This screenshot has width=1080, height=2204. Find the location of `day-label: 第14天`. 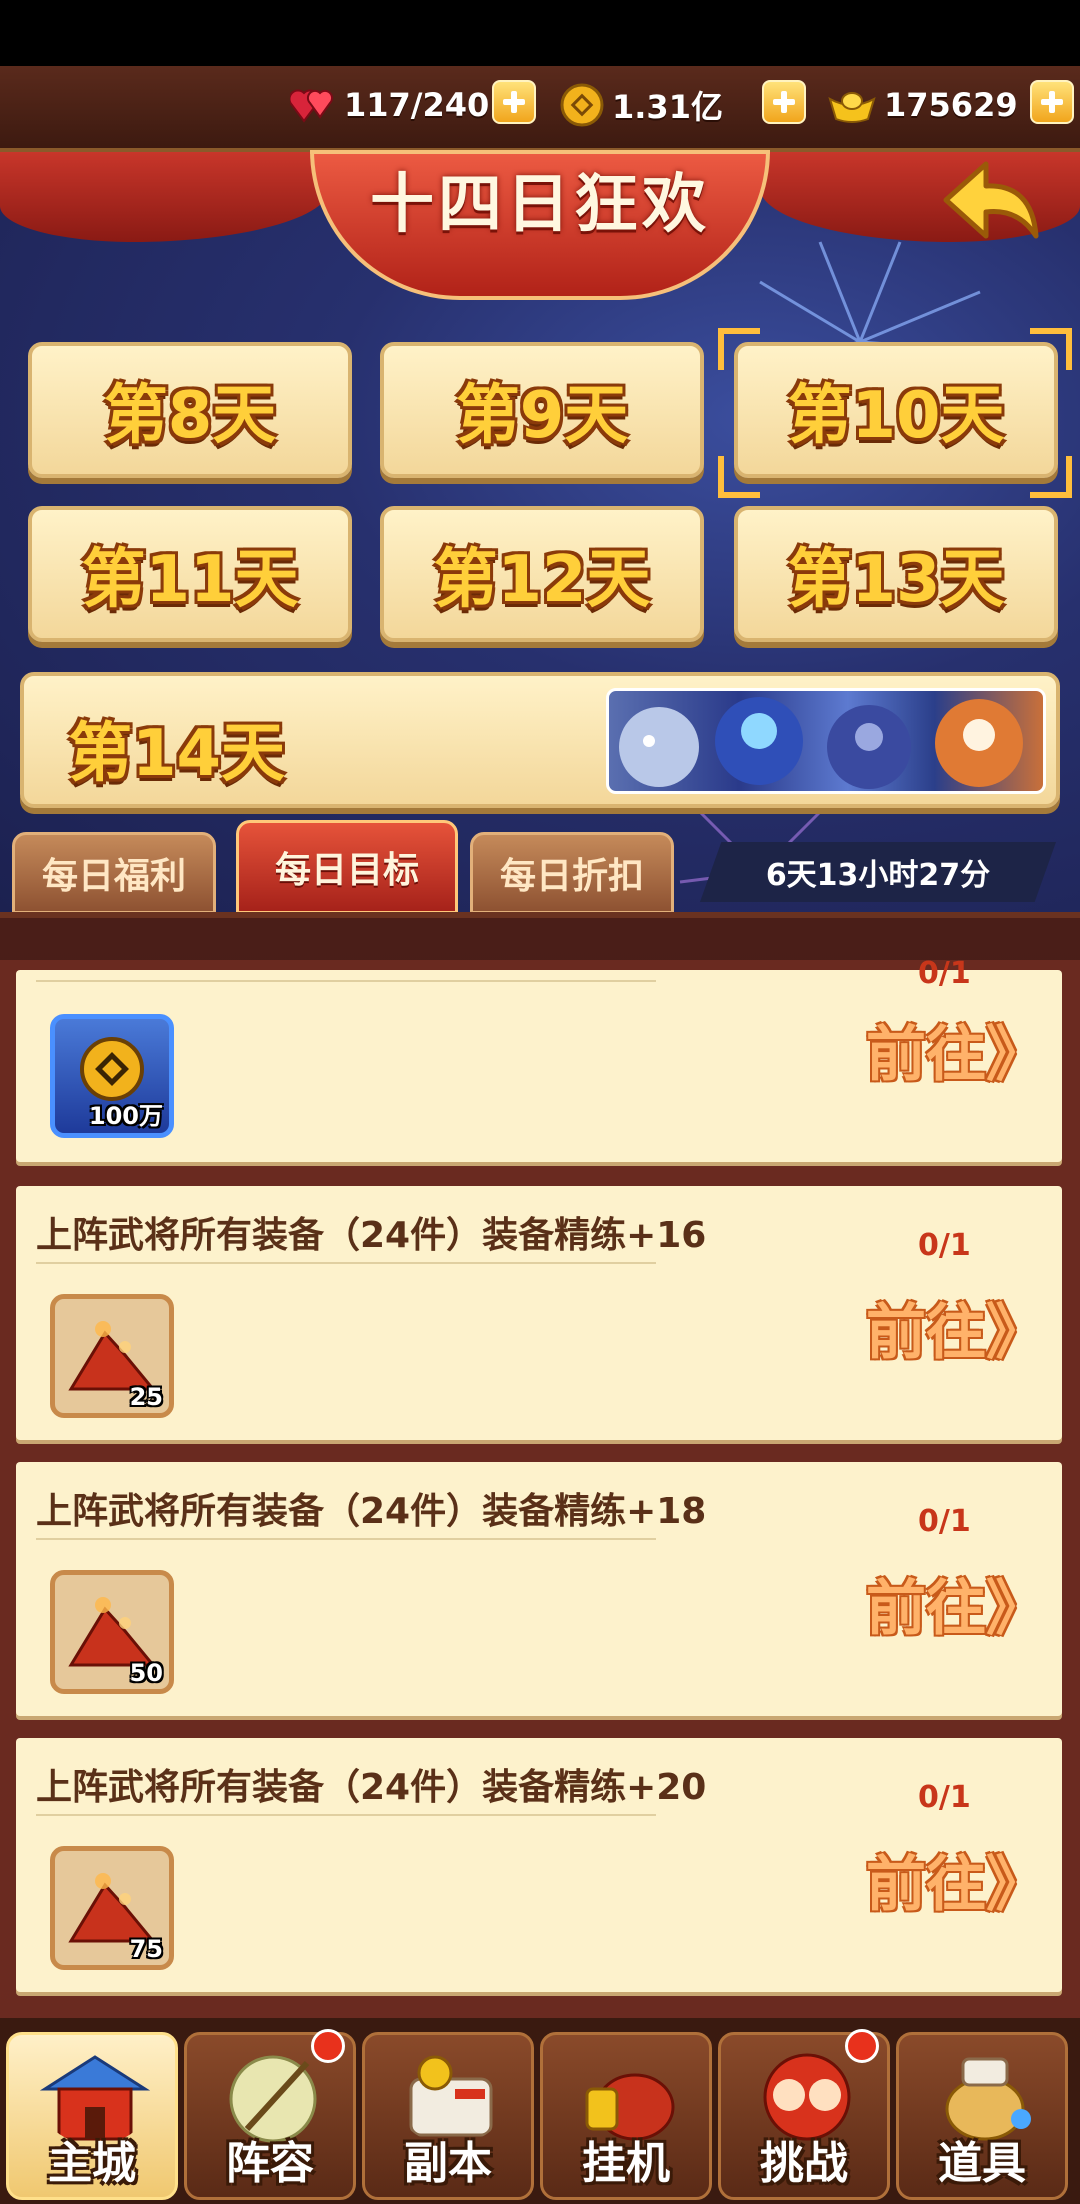

day-label: 第14天 is located at coordinates (177, 754).